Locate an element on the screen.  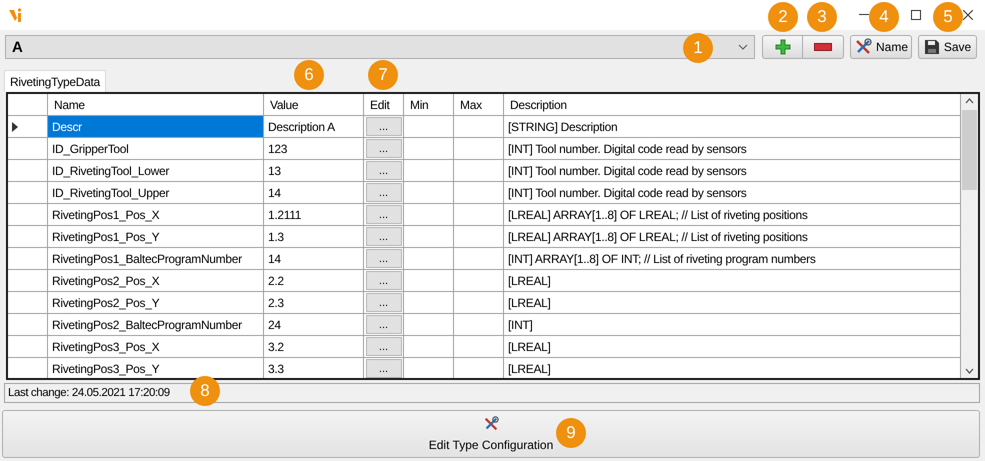
minus-icon is located at coordinates (823, 47).